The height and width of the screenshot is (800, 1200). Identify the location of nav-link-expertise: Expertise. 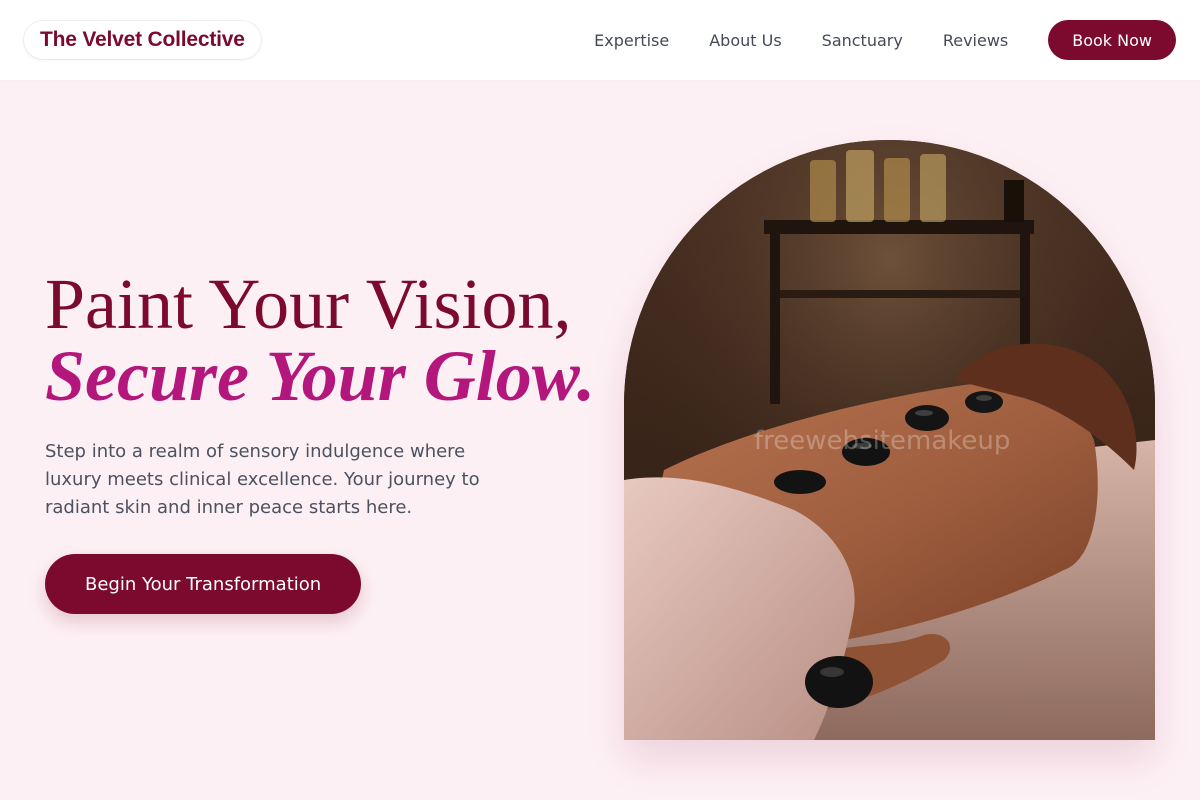
(631, 40).